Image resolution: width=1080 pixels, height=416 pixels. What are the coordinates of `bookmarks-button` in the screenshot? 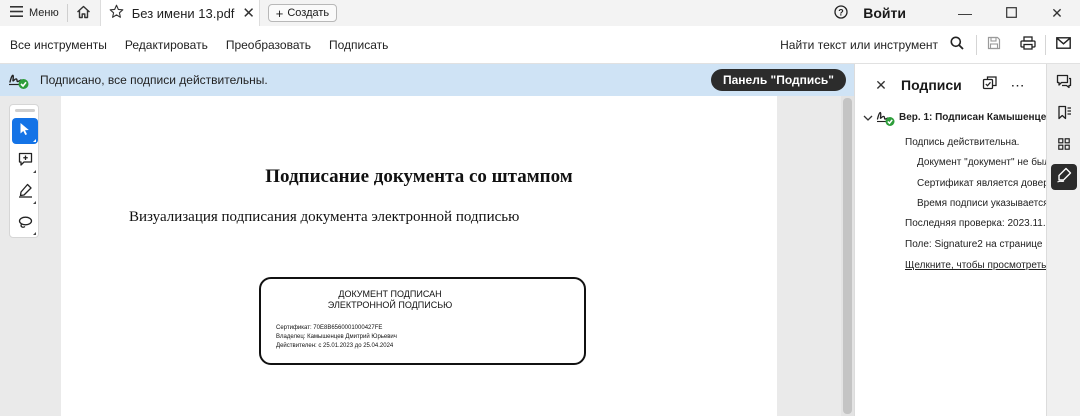 It's located at (1064, 115).